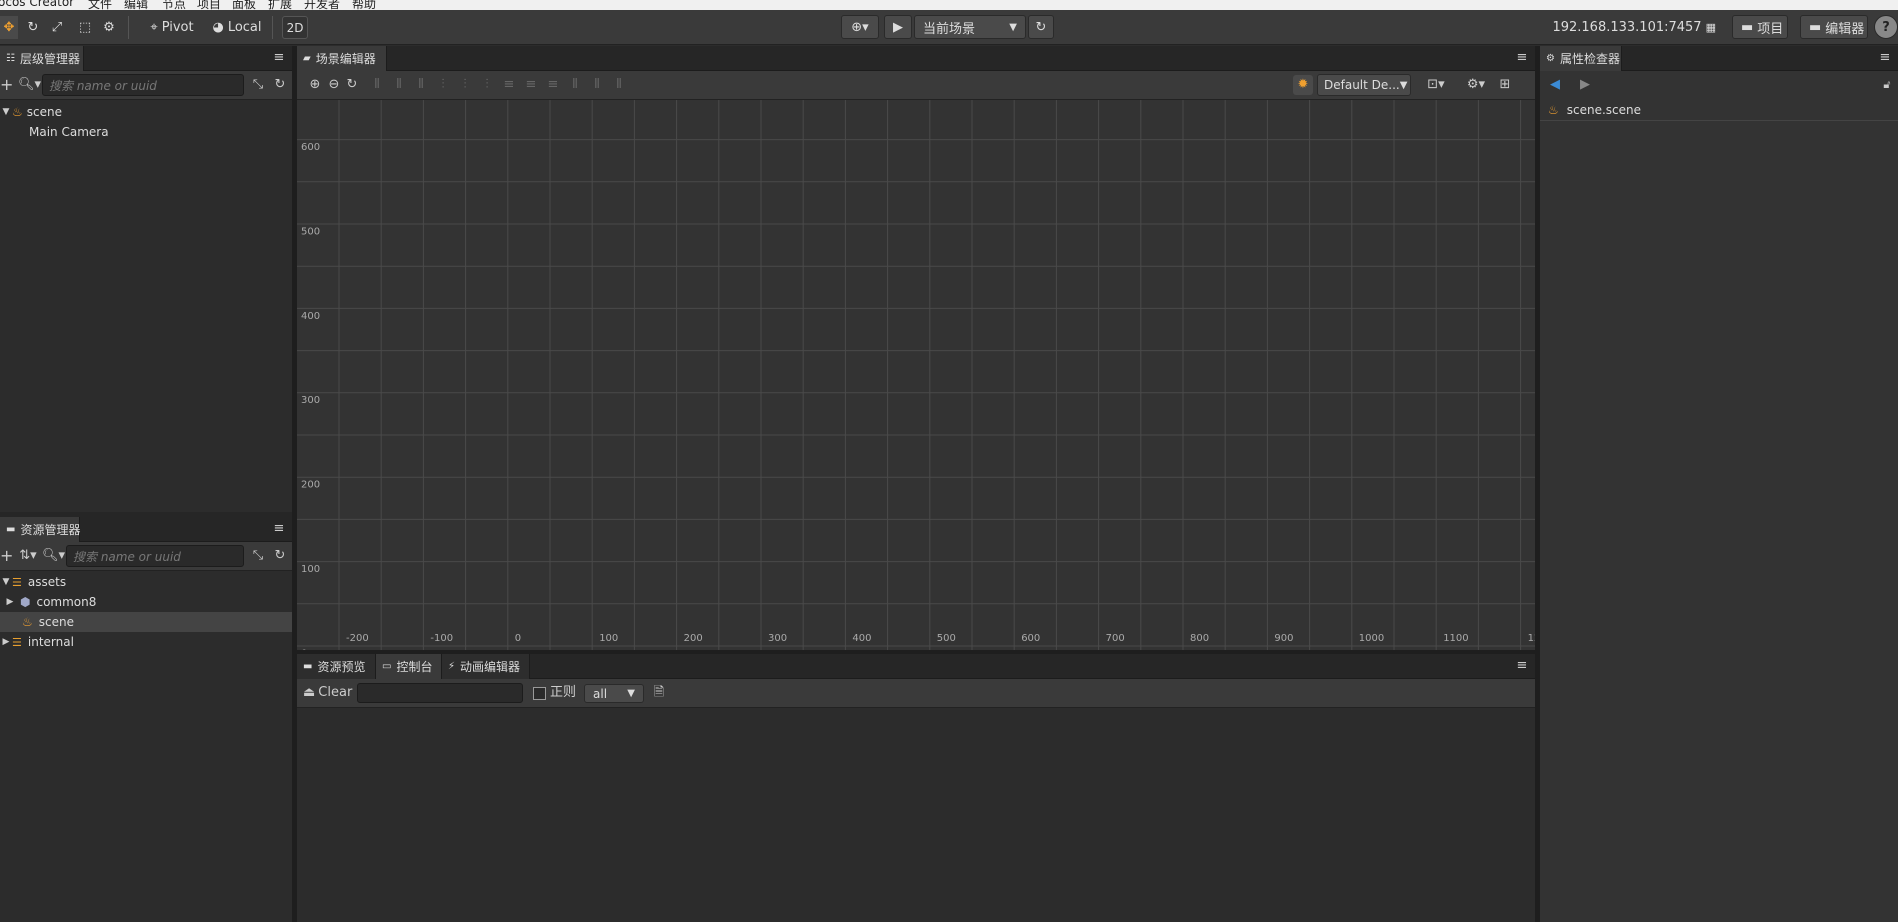  What do you see at coordinates (465, 85) in the screenshot?
I see `align-middle-v-icon: ⫶` at bounding box center [465, 85].